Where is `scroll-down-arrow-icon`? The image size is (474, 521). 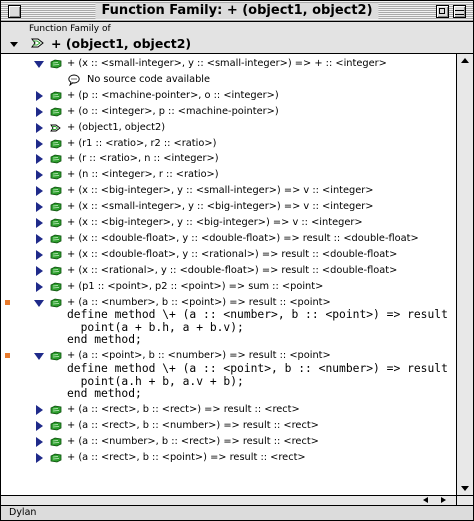
scroll-down-arrow-icon is located at coordinates (465, 488).